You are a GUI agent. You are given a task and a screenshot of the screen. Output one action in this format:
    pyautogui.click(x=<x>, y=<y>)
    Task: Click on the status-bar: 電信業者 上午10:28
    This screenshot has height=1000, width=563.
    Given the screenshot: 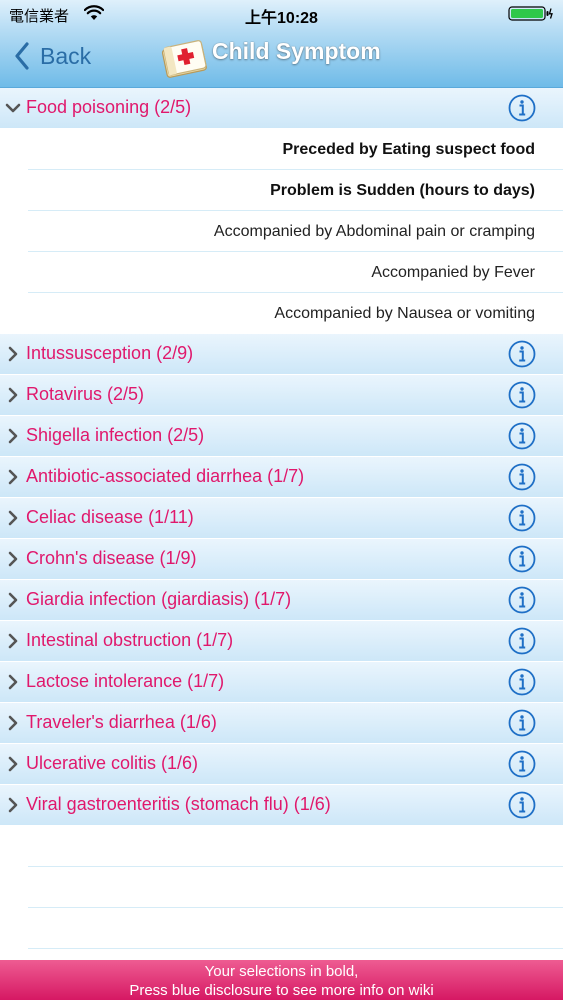 What is the action you would take?
    pyautogui.click(x=281, y=14)
    